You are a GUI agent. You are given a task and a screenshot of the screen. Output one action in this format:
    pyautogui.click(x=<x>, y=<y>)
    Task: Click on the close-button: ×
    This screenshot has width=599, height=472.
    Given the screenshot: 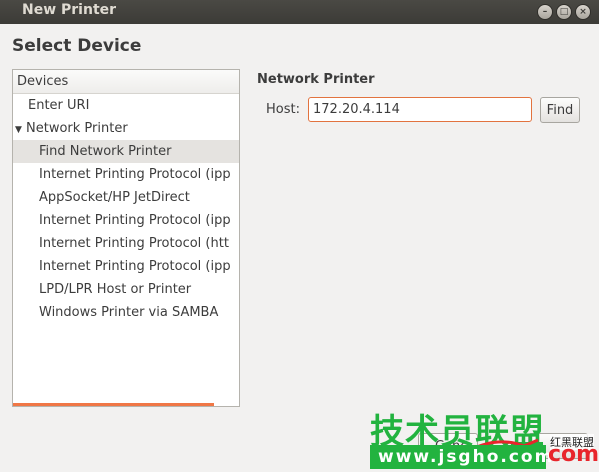 What is the action you would take?
    pyautogui.click(x=583, y=12)
    